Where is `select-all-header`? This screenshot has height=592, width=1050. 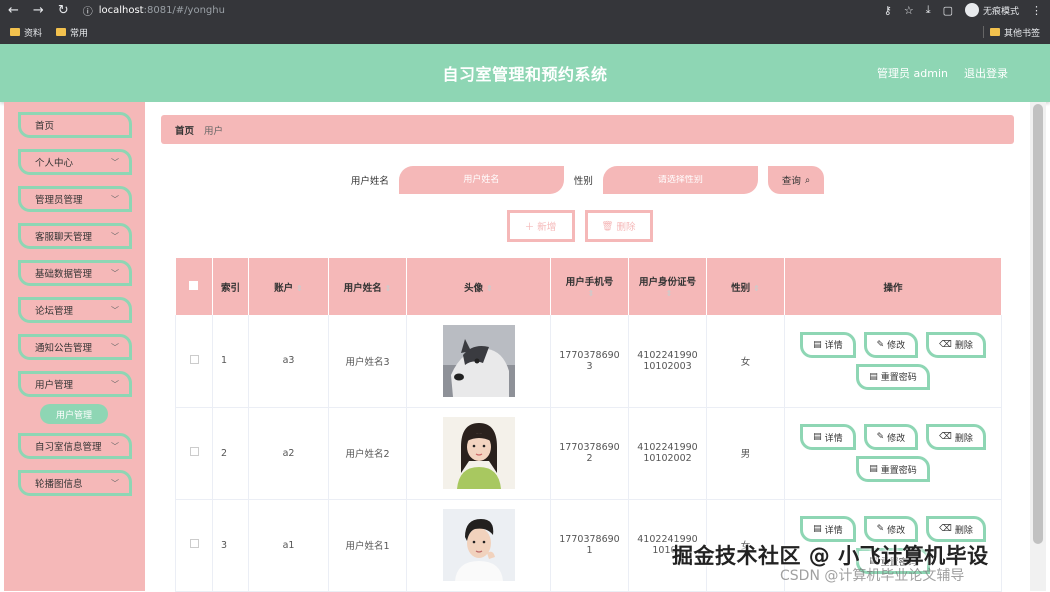
select-all-header is located at coordinates (194, 286).